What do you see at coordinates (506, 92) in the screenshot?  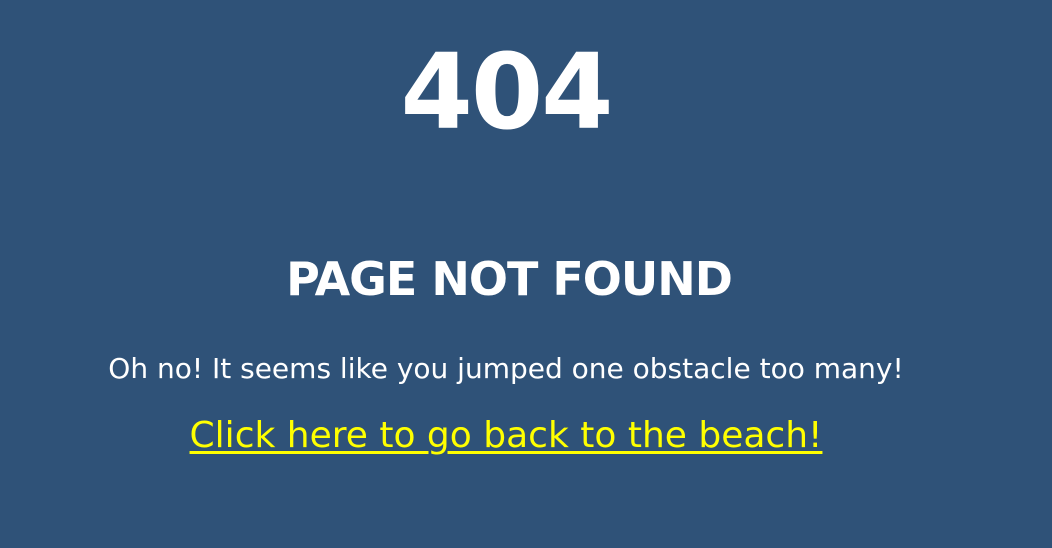 I see `error-code: 404` at bounding box center [506, 92].